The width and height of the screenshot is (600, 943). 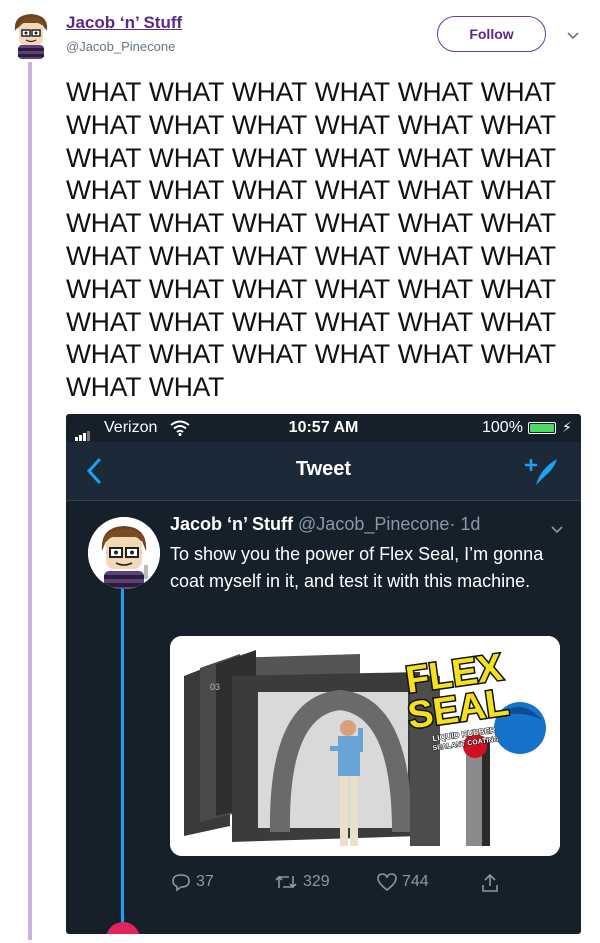 I want to click on tweet-header: Jacob ‘n’ Stuff @Jacob_Pinecone· 1d, so click(x=325, y=524).